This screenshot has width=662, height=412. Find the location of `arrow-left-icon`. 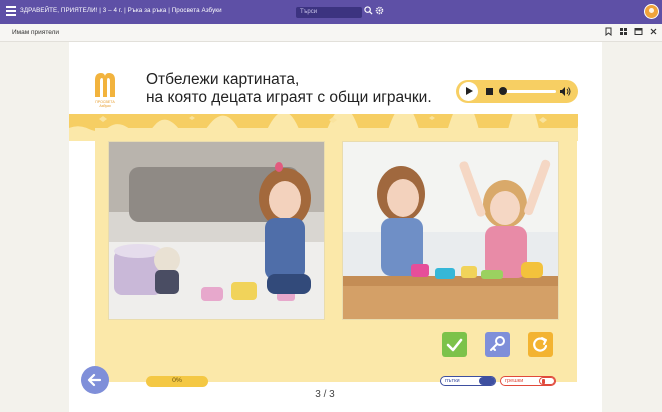

arrow-left-icon is located at coordinates (94, 380).